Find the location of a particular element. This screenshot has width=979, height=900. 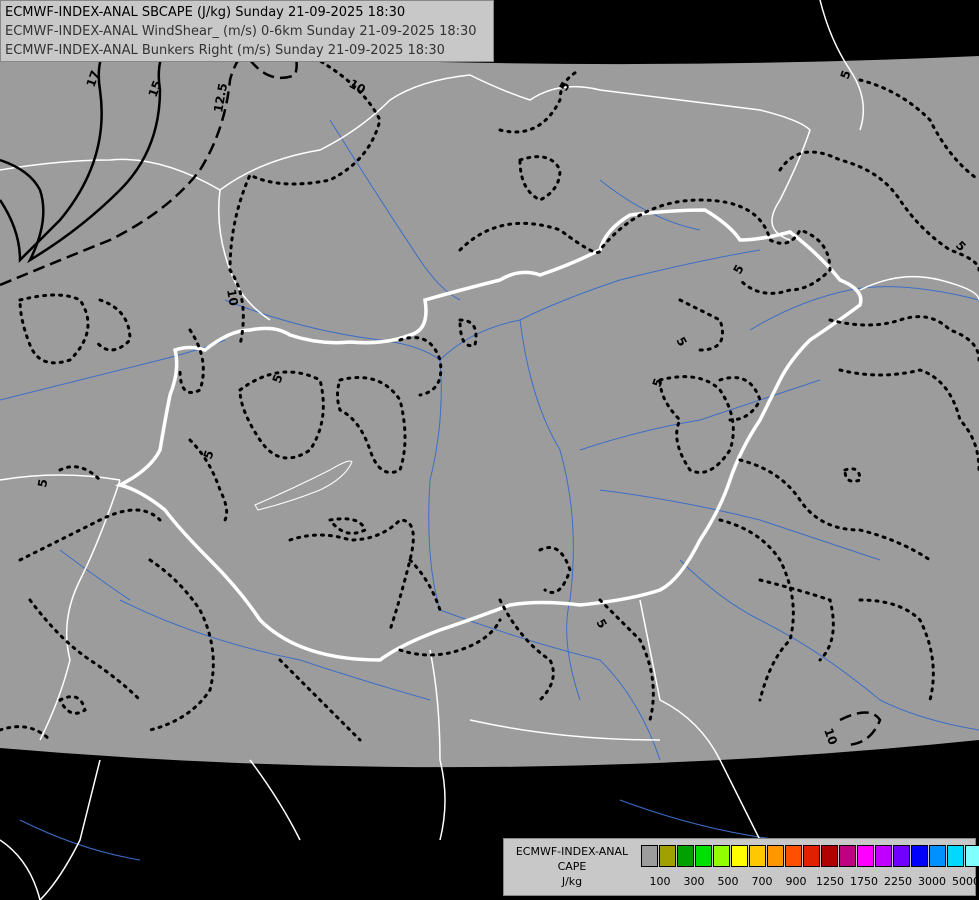

legend-tick-label: 2250 is located at coordinates (898, 881).